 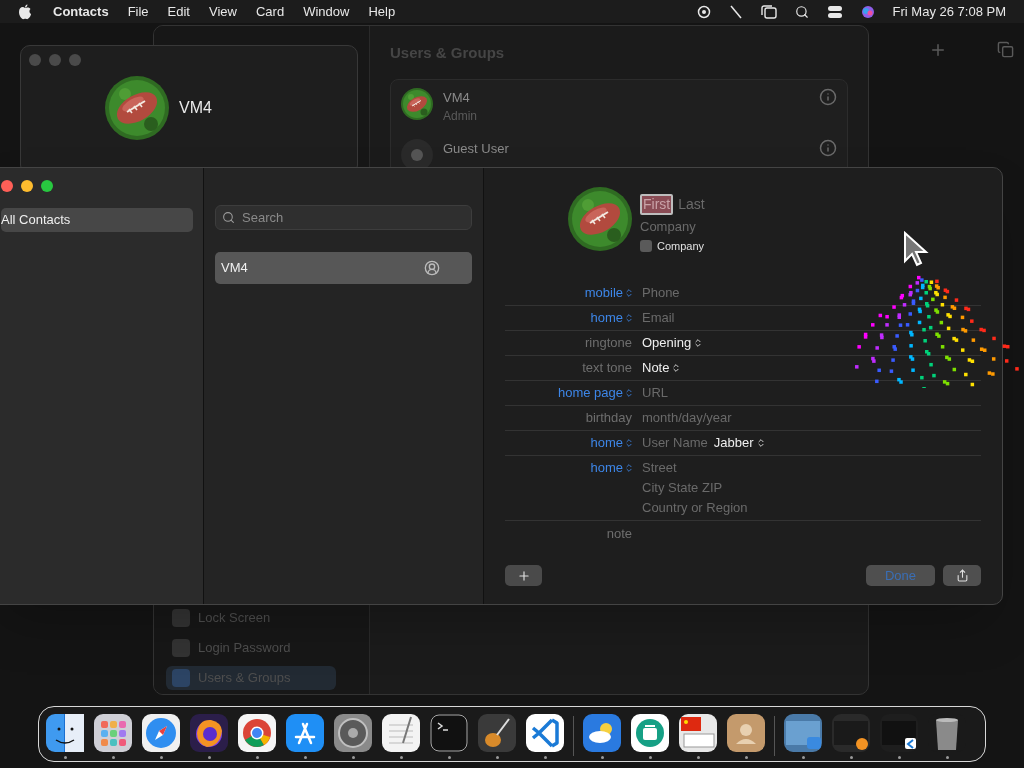 What do you see at coordinates (662, 368) in the screenshot?
I see `value-popup: Note` at bounding box center [662, 368].